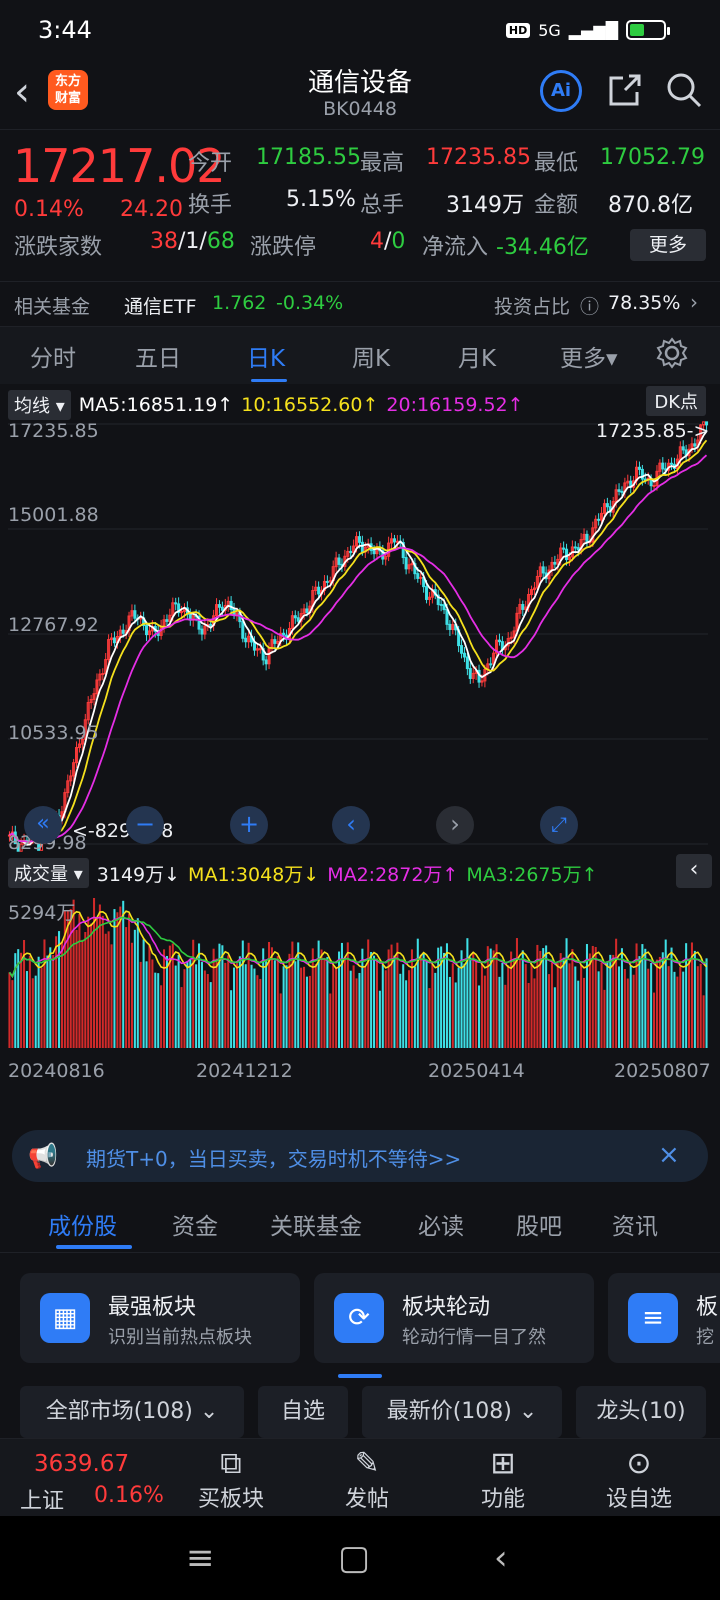 This screenshot has width=720, height=1600. I want to click on low-value: 17052.79, so click(652, 157).